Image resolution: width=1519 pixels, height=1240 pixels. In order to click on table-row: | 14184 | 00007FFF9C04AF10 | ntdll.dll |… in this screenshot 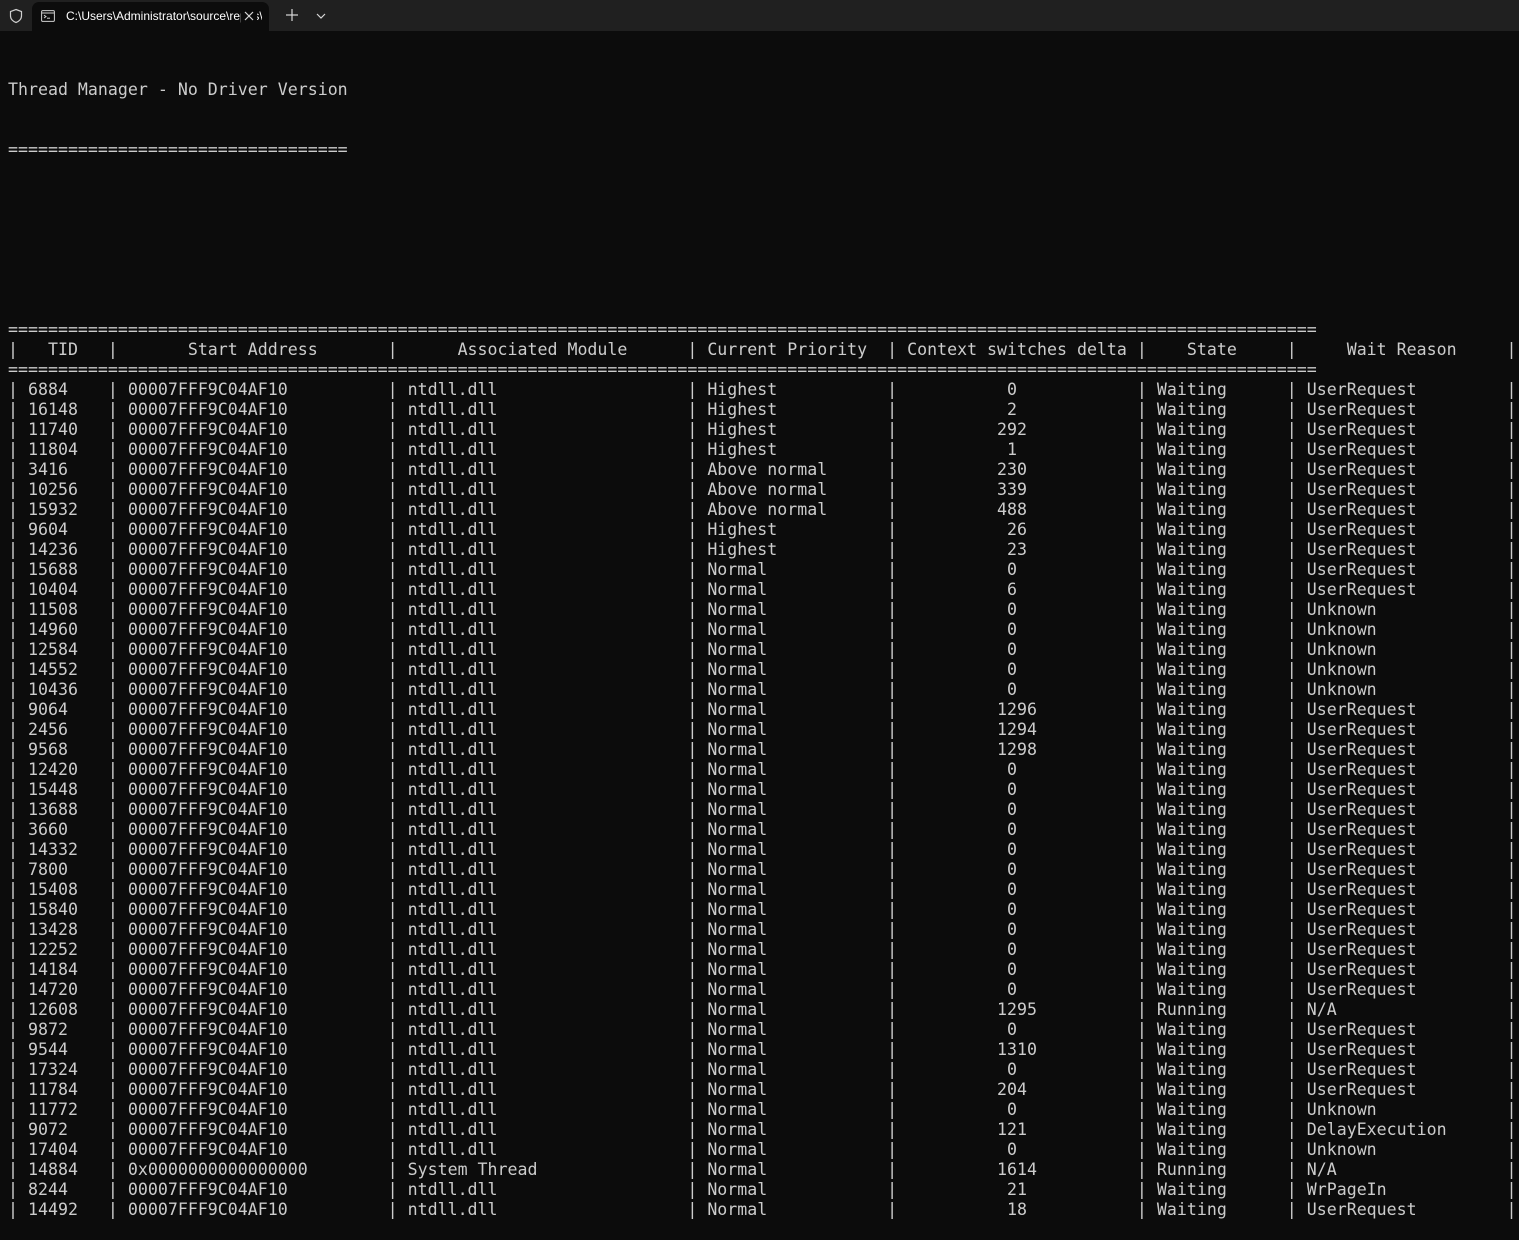, I will do `click(762, 969)`.